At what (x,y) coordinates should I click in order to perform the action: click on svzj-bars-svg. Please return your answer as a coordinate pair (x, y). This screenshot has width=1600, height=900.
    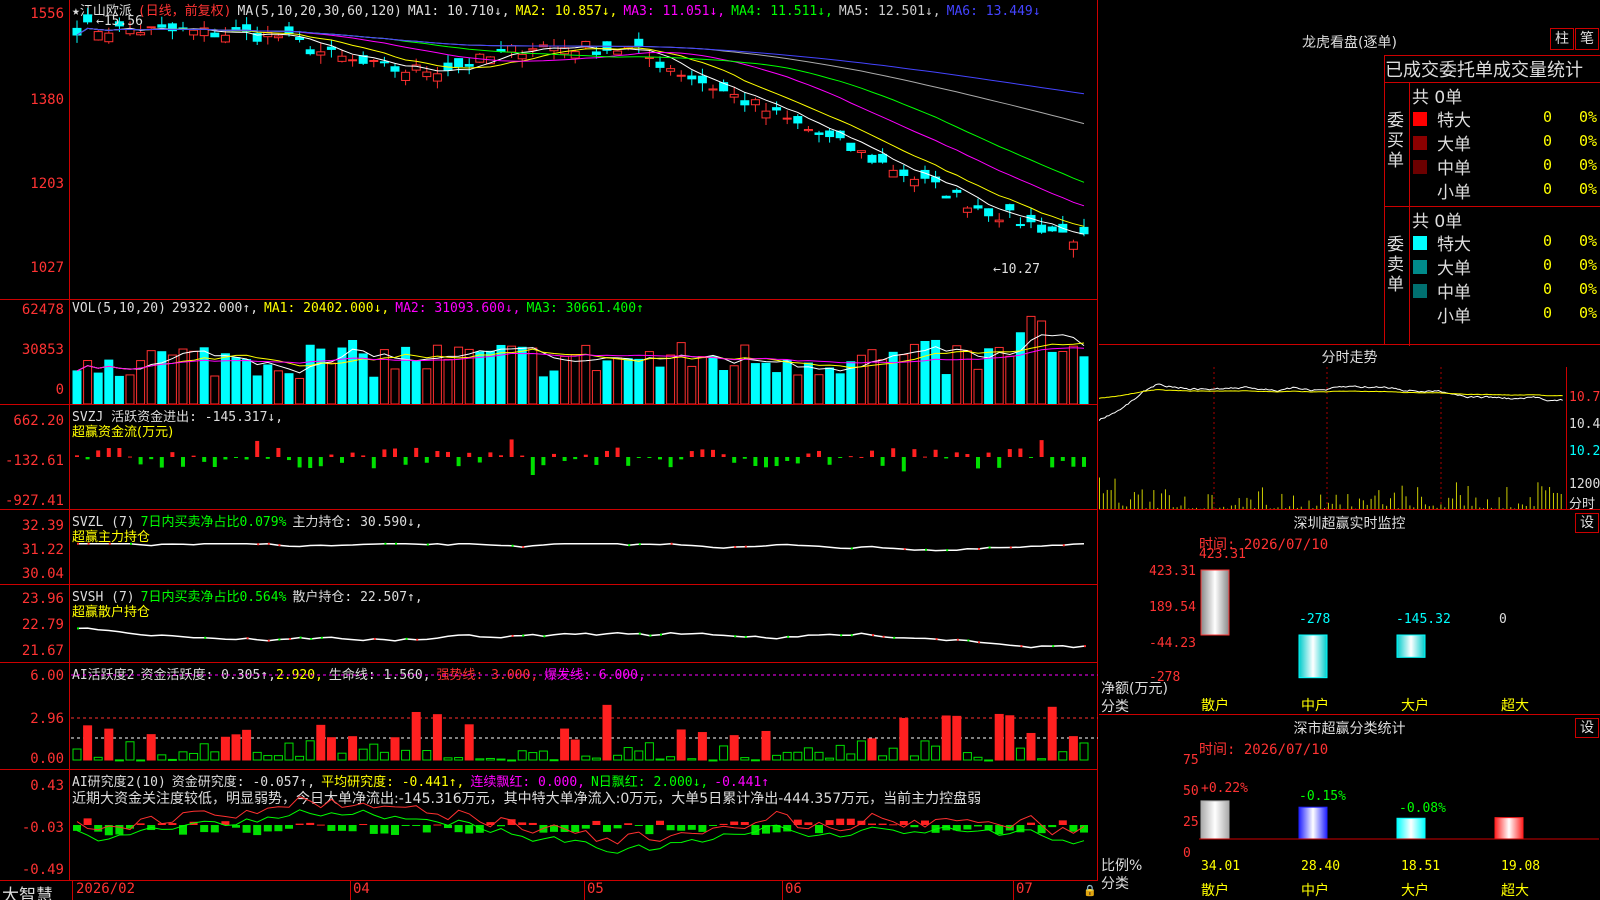
    Looking at the image, I should click on (584, 457).